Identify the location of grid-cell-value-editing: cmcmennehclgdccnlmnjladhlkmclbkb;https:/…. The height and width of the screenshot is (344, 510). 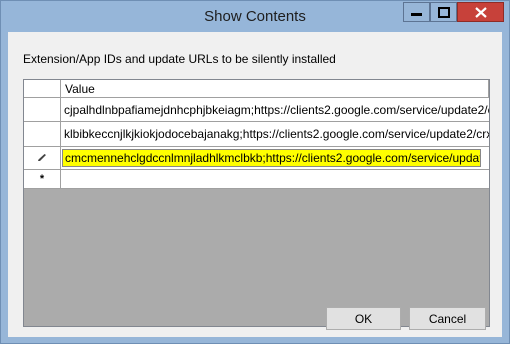
(275, 158).